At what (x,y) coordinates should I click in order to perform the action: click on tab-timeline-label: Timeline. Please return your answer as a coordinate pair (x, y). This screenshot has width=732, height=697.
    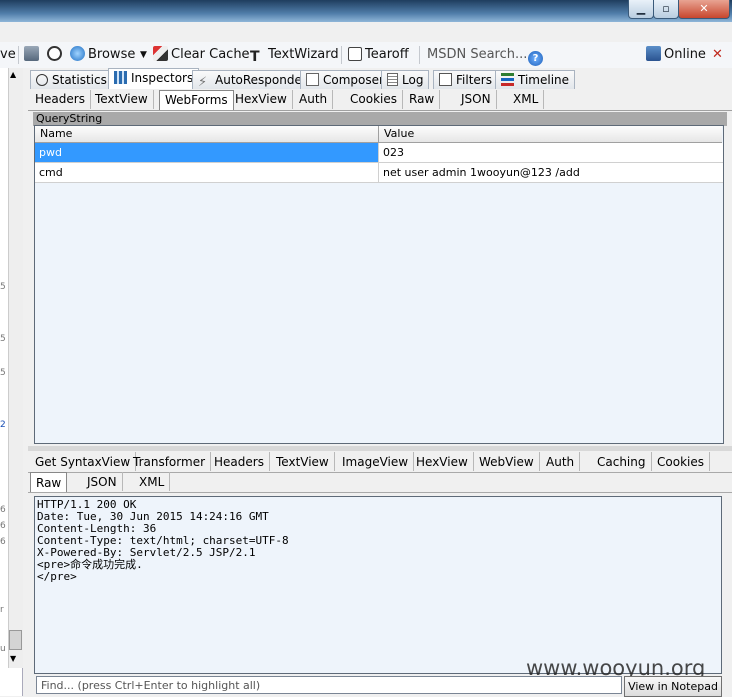
    Looking at the image, I should click on (544, 80).